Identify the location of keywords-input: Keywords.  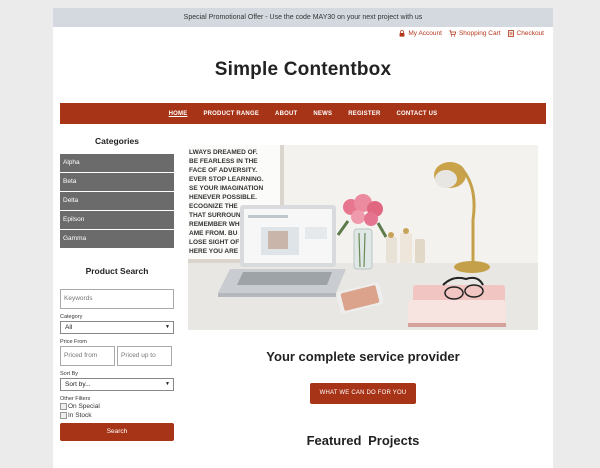
(117, 299).